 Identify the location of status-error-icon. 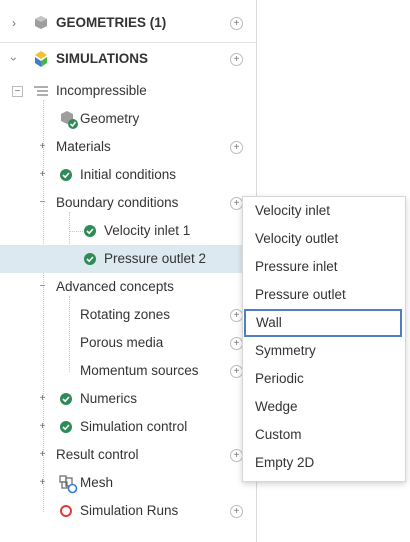
(66, 511).